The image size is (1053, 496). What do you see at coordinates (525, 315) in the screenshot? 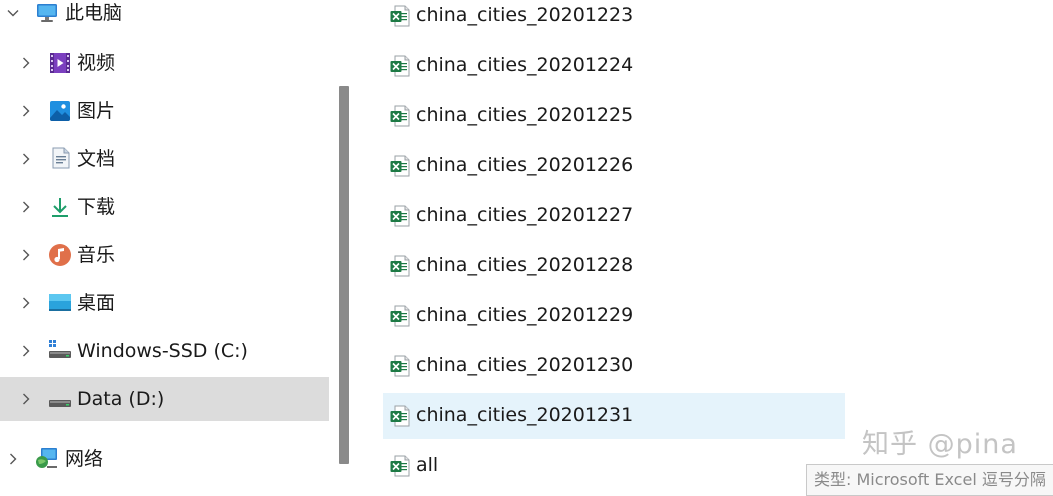
I see `file-name: china_cities_20201229` at bounding box center [525, 315].